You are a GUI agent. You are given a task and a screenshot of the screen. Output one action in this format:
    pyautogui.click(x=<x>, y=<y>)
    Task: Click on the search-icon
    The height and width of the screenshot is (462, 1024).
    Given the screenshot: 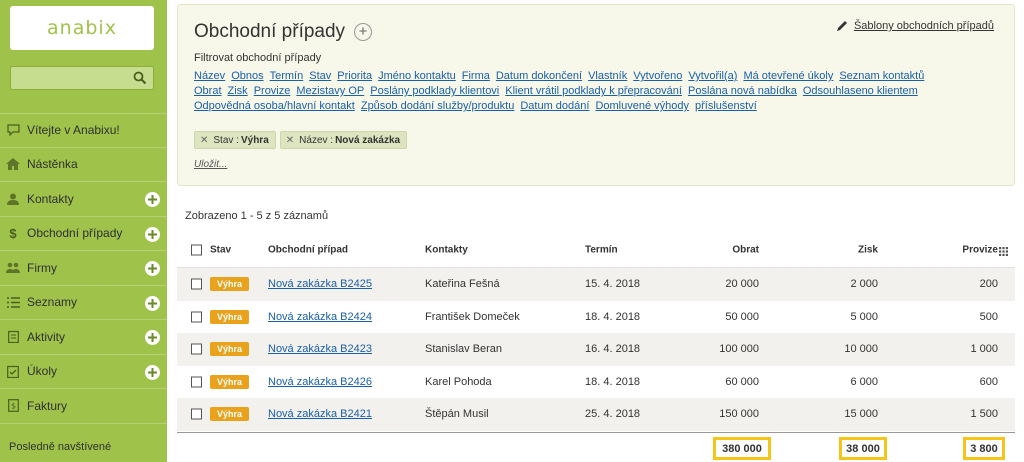 What is the action you would take?
    pyautogui.click(x=140, y=78)
    